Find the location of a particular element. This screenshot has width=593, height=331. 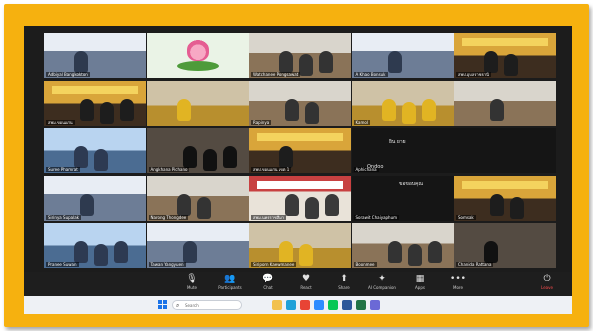

participant-video-tile: Pranee Suwan is located at coordinates (95, 245).